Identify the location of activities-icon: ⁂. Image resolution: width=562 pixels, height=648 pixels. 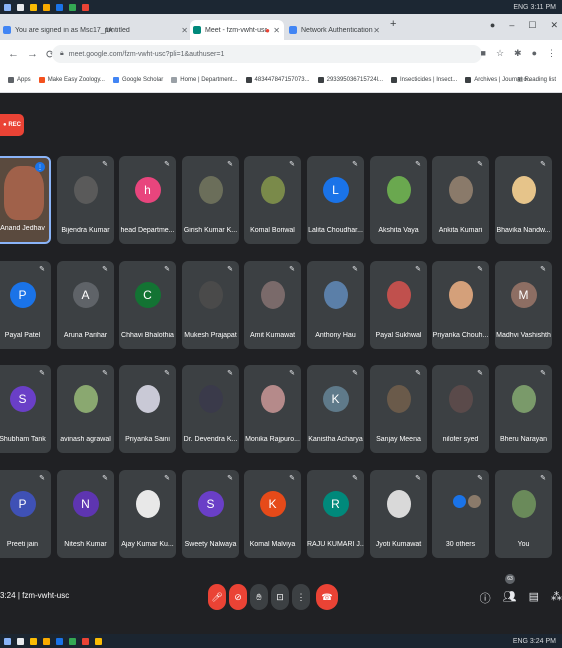
(556, 598).